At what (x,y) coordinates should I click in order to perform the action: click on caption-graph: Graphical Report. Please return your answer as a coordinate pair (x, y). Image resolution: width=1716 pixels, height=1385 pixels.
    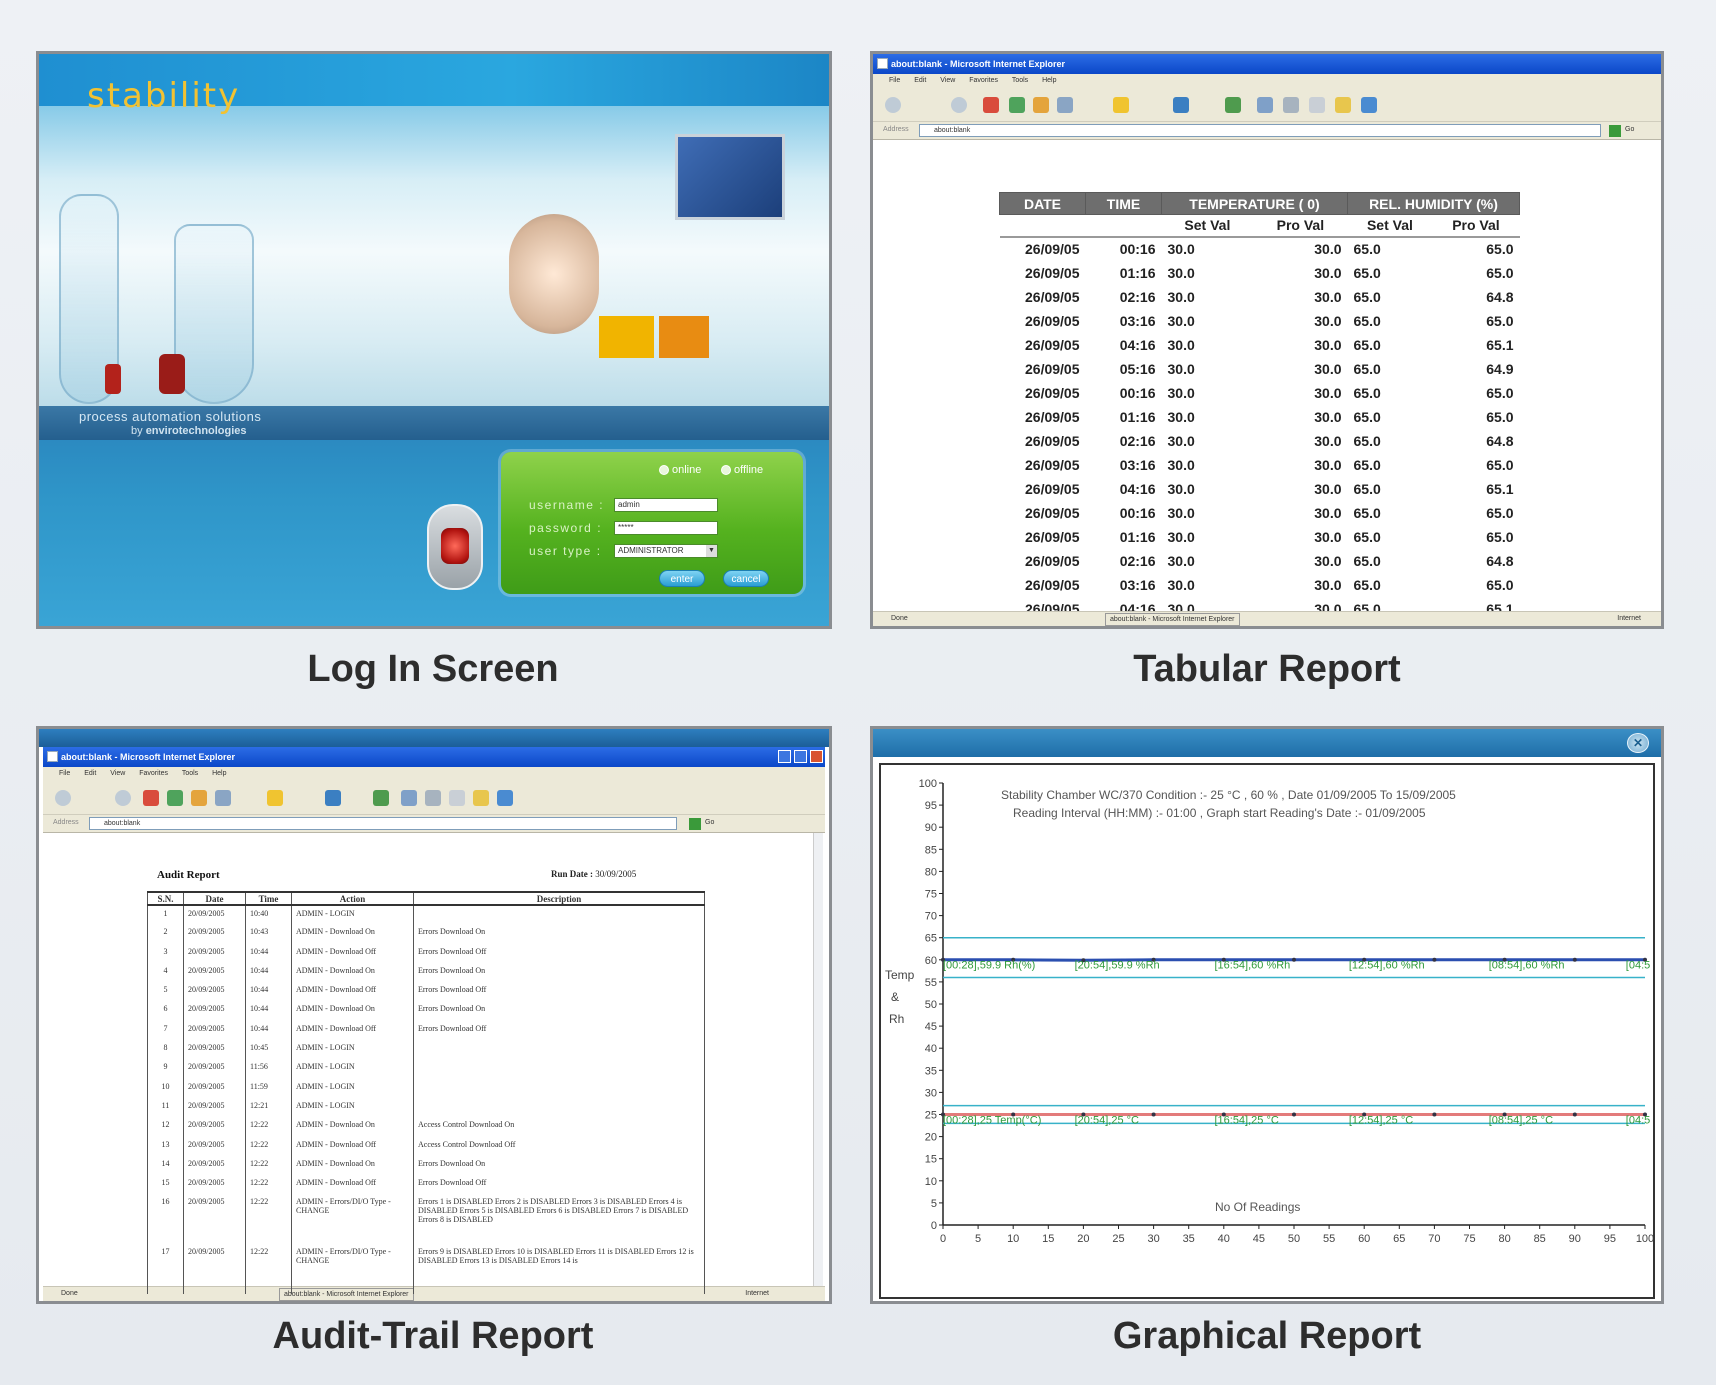
    Looking at the image, I should click on (1267, 1336).